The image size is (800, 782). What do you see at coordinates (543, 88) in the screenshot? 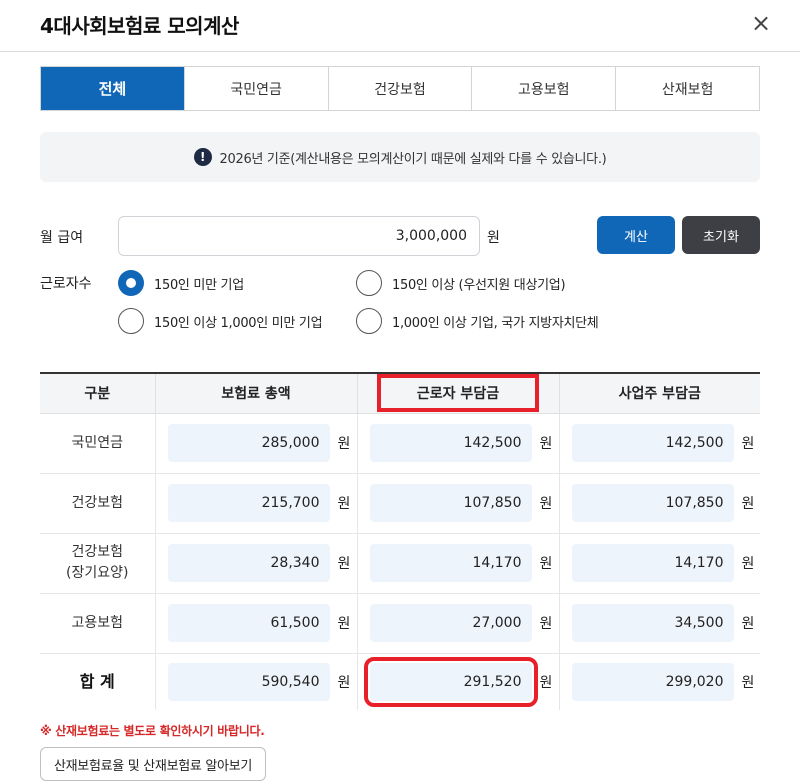
I see `tab-employment-insurance: 고용보험` at bounding box center [543, 88].